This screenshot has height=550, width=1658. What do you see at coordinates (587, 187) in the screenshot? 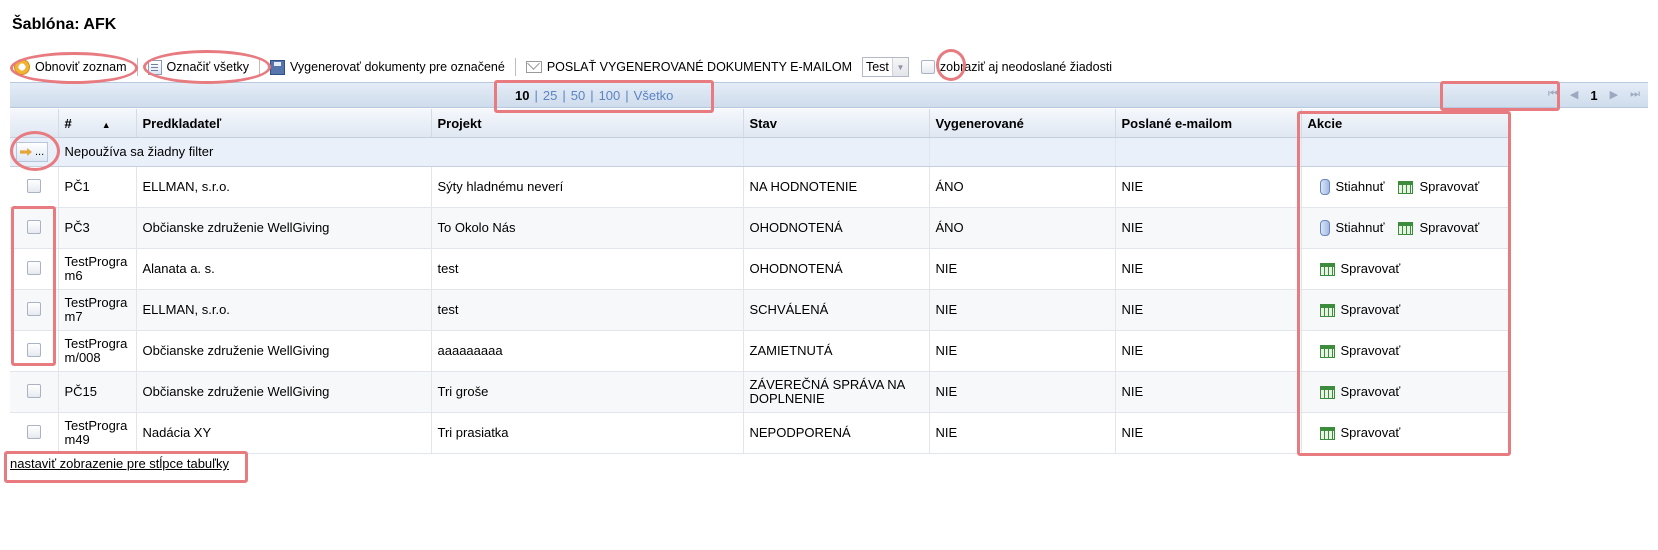
I see `cell-project: Sýty hladnému neverí` at bounding box center [587, 187].